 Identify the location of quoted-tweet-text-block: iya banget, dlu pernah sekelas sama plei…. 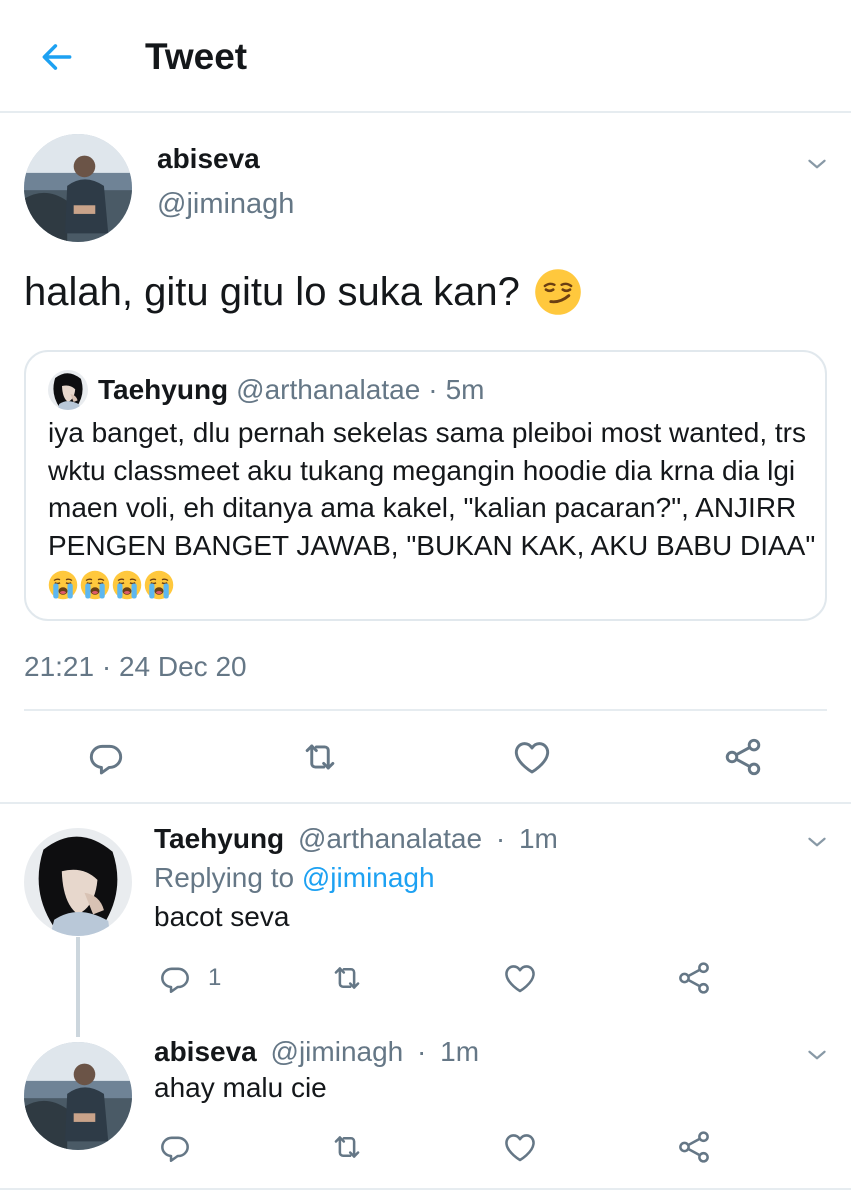
(433, 508).